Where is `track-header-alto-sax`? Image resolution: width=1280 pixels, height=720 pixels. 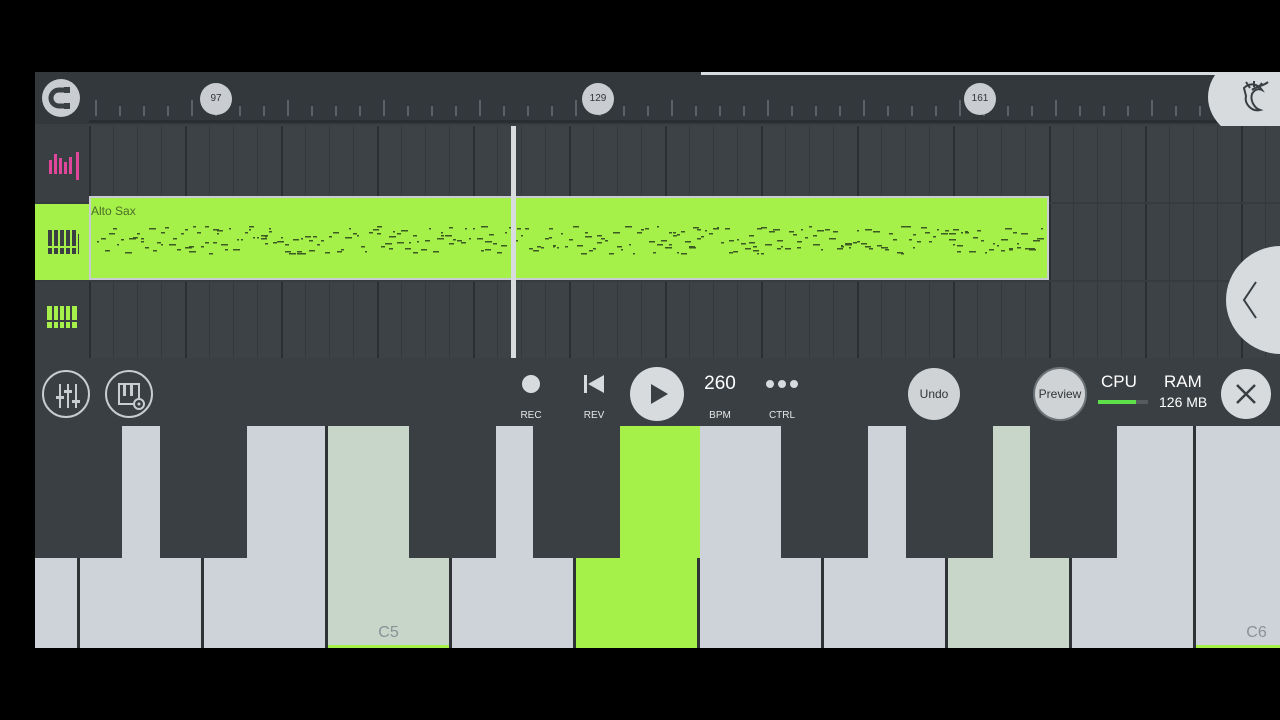 track-header-alto-sax is located at coordinates (62, 242).